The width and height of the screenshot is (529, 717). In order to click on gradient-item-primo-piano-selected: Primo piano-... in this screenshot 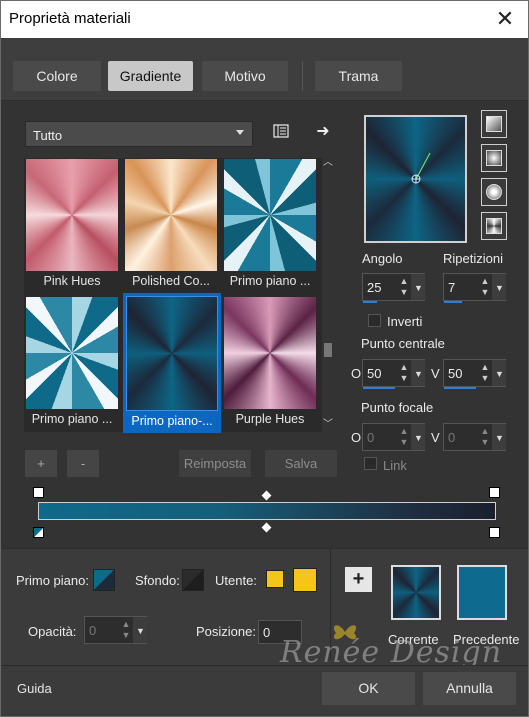, I will do `click(172, 363)`.